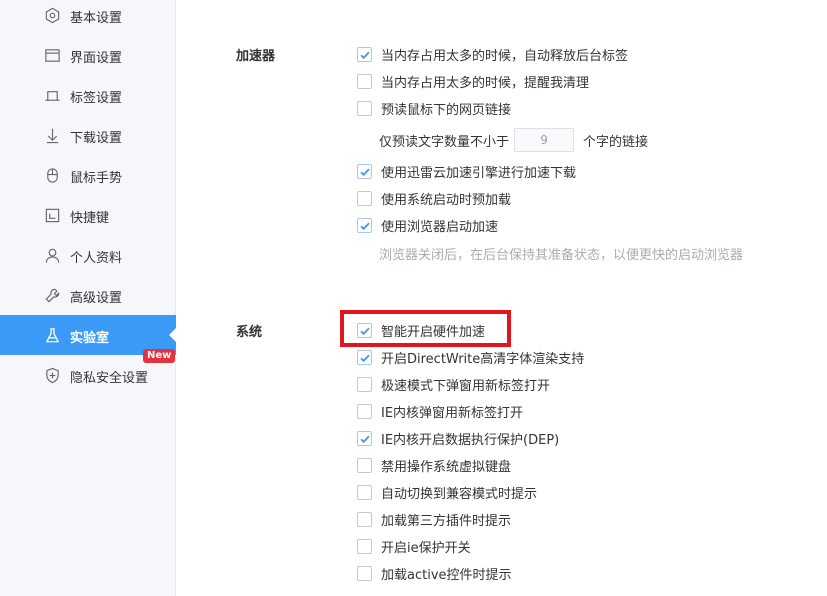 This screenshot has width=827, height=596. I want to click on option-xunlei-cloud-accel: 使用迅雷云加速引擎进行加速下载, so click(466, 171).